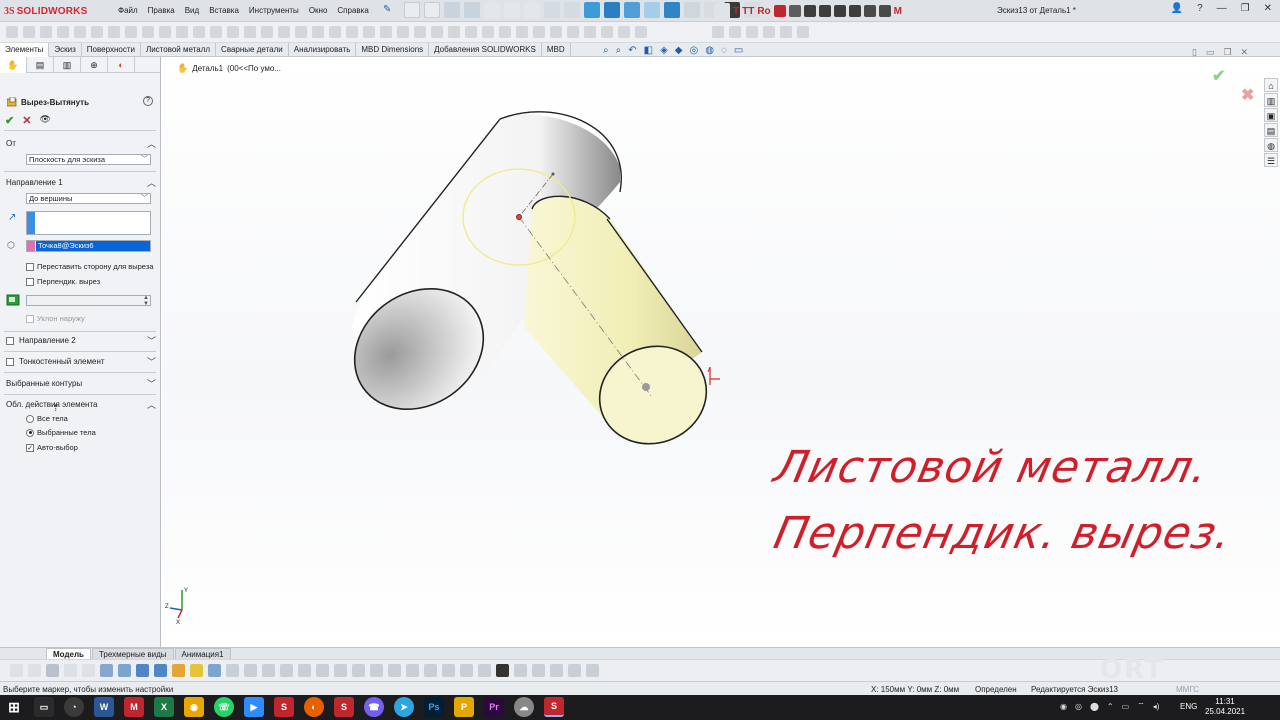  I want to click on display-style-icon: ◆, so click(679, 50).